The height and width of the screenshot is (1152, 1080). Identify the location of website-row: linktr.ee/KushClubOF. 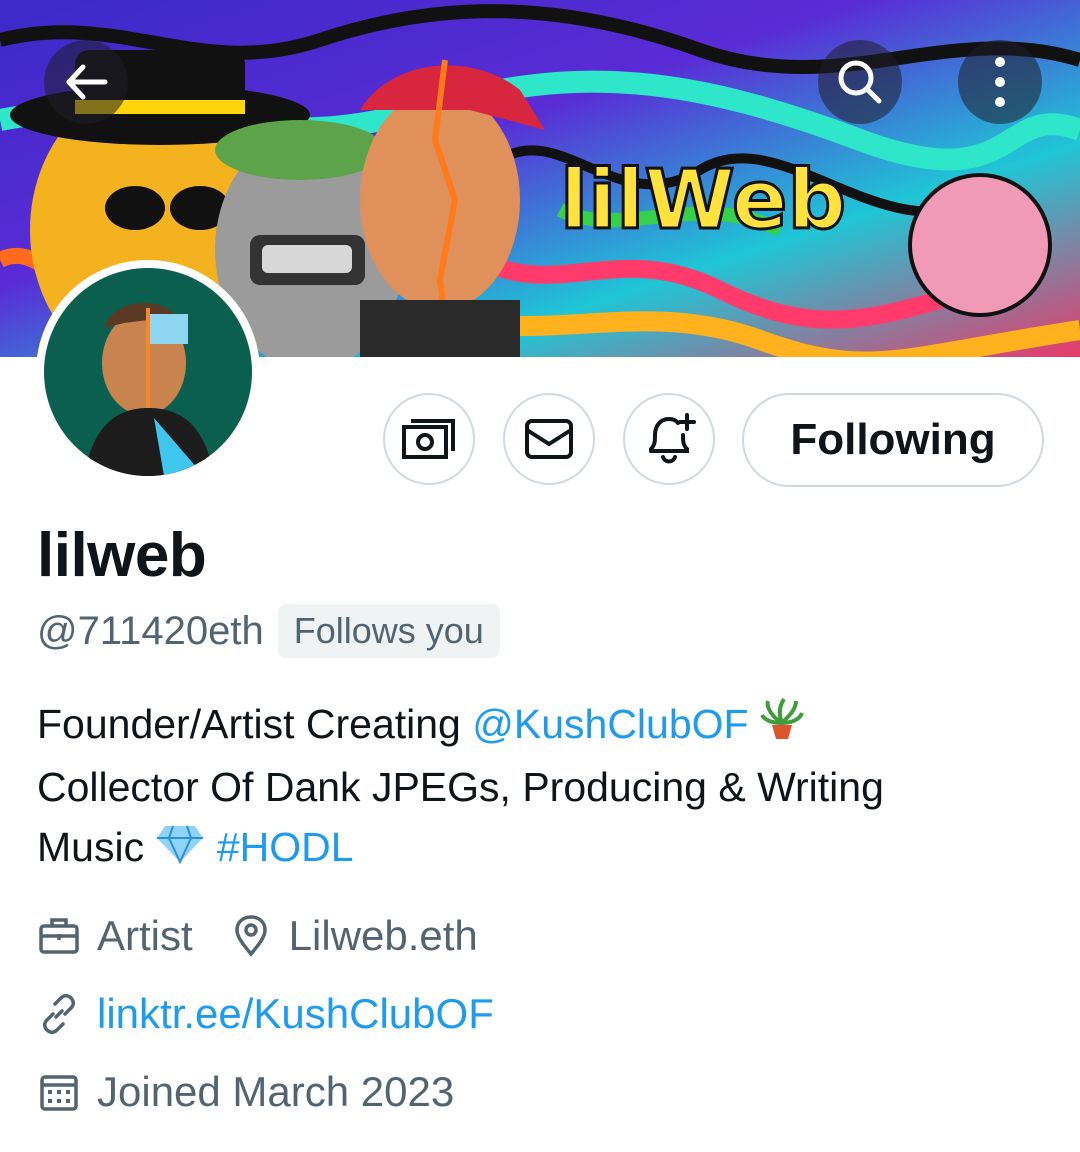
(265, 1014).